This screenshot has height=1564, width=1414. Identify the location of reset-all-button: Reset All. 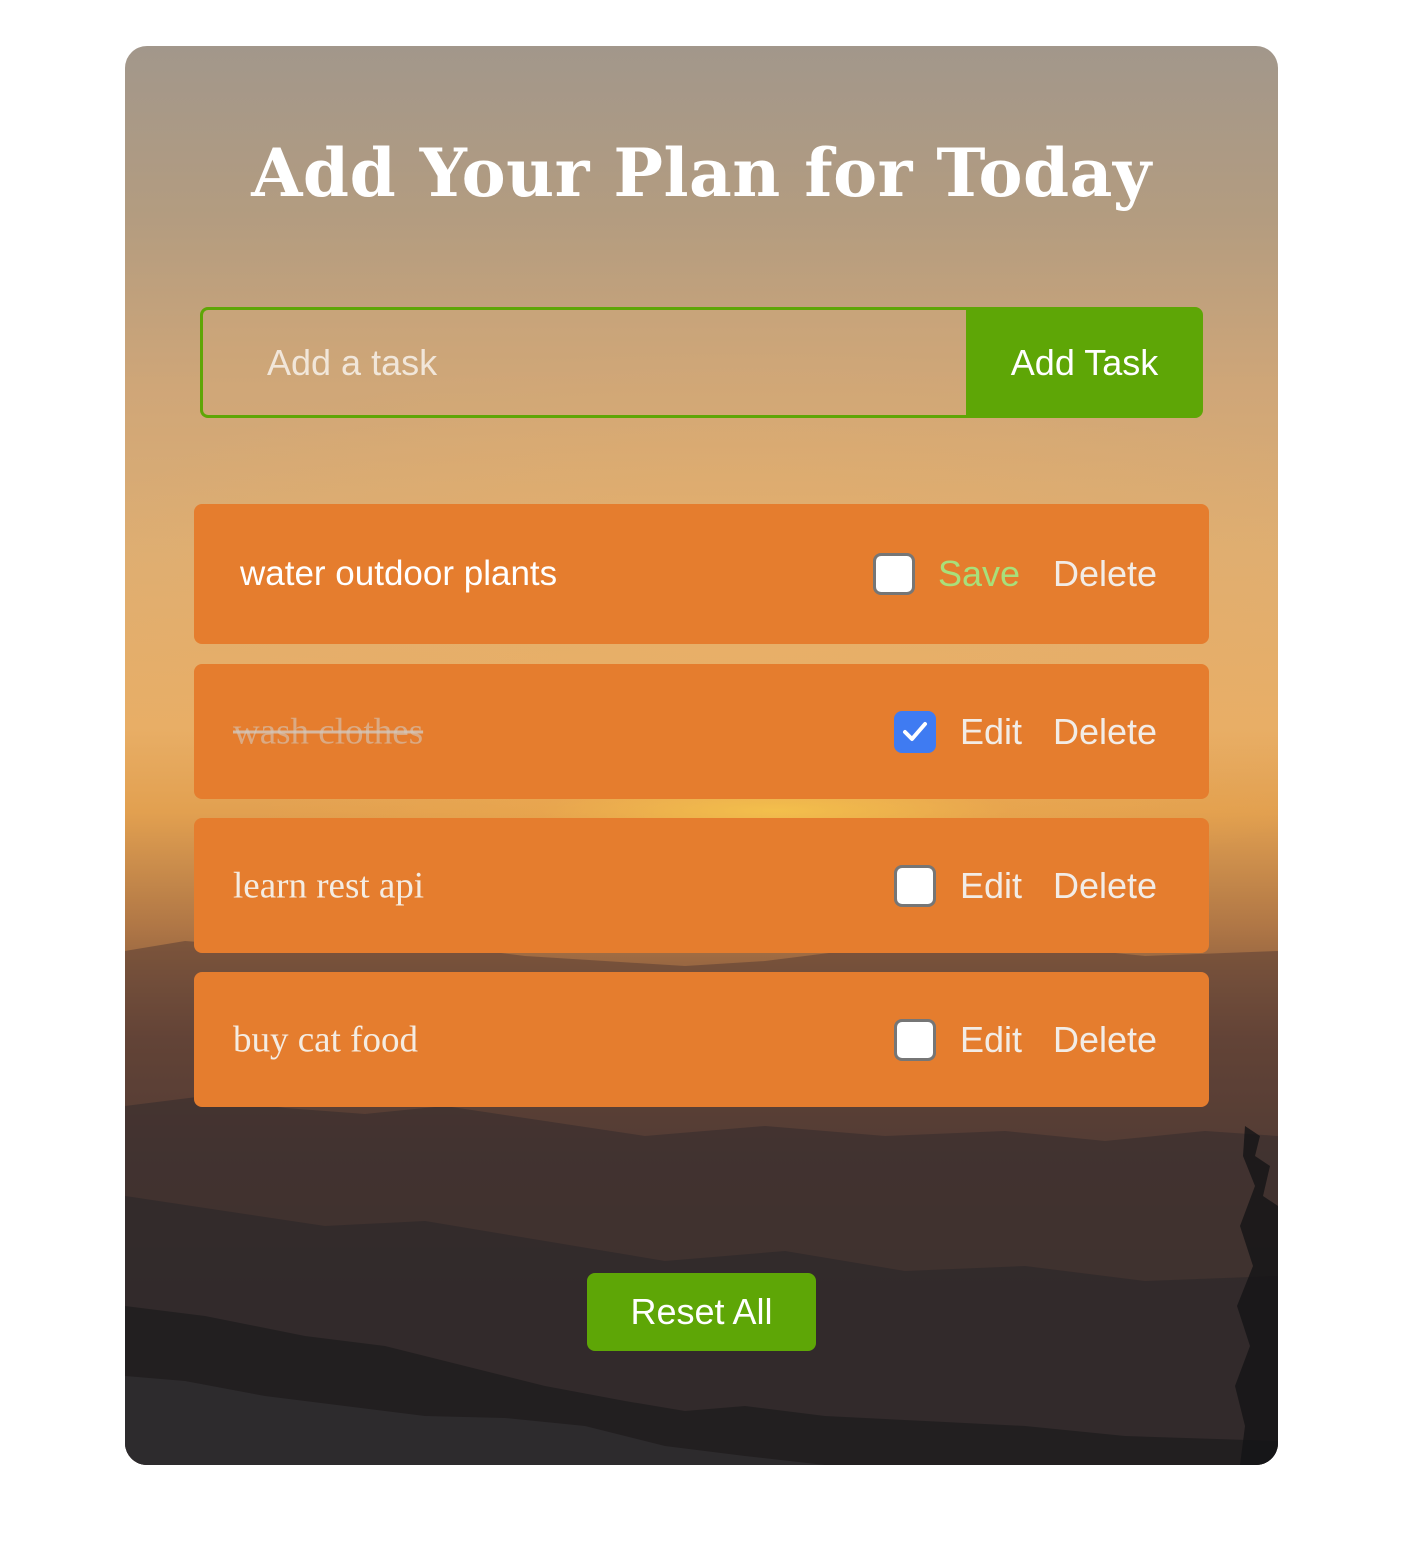
(701, 1312).